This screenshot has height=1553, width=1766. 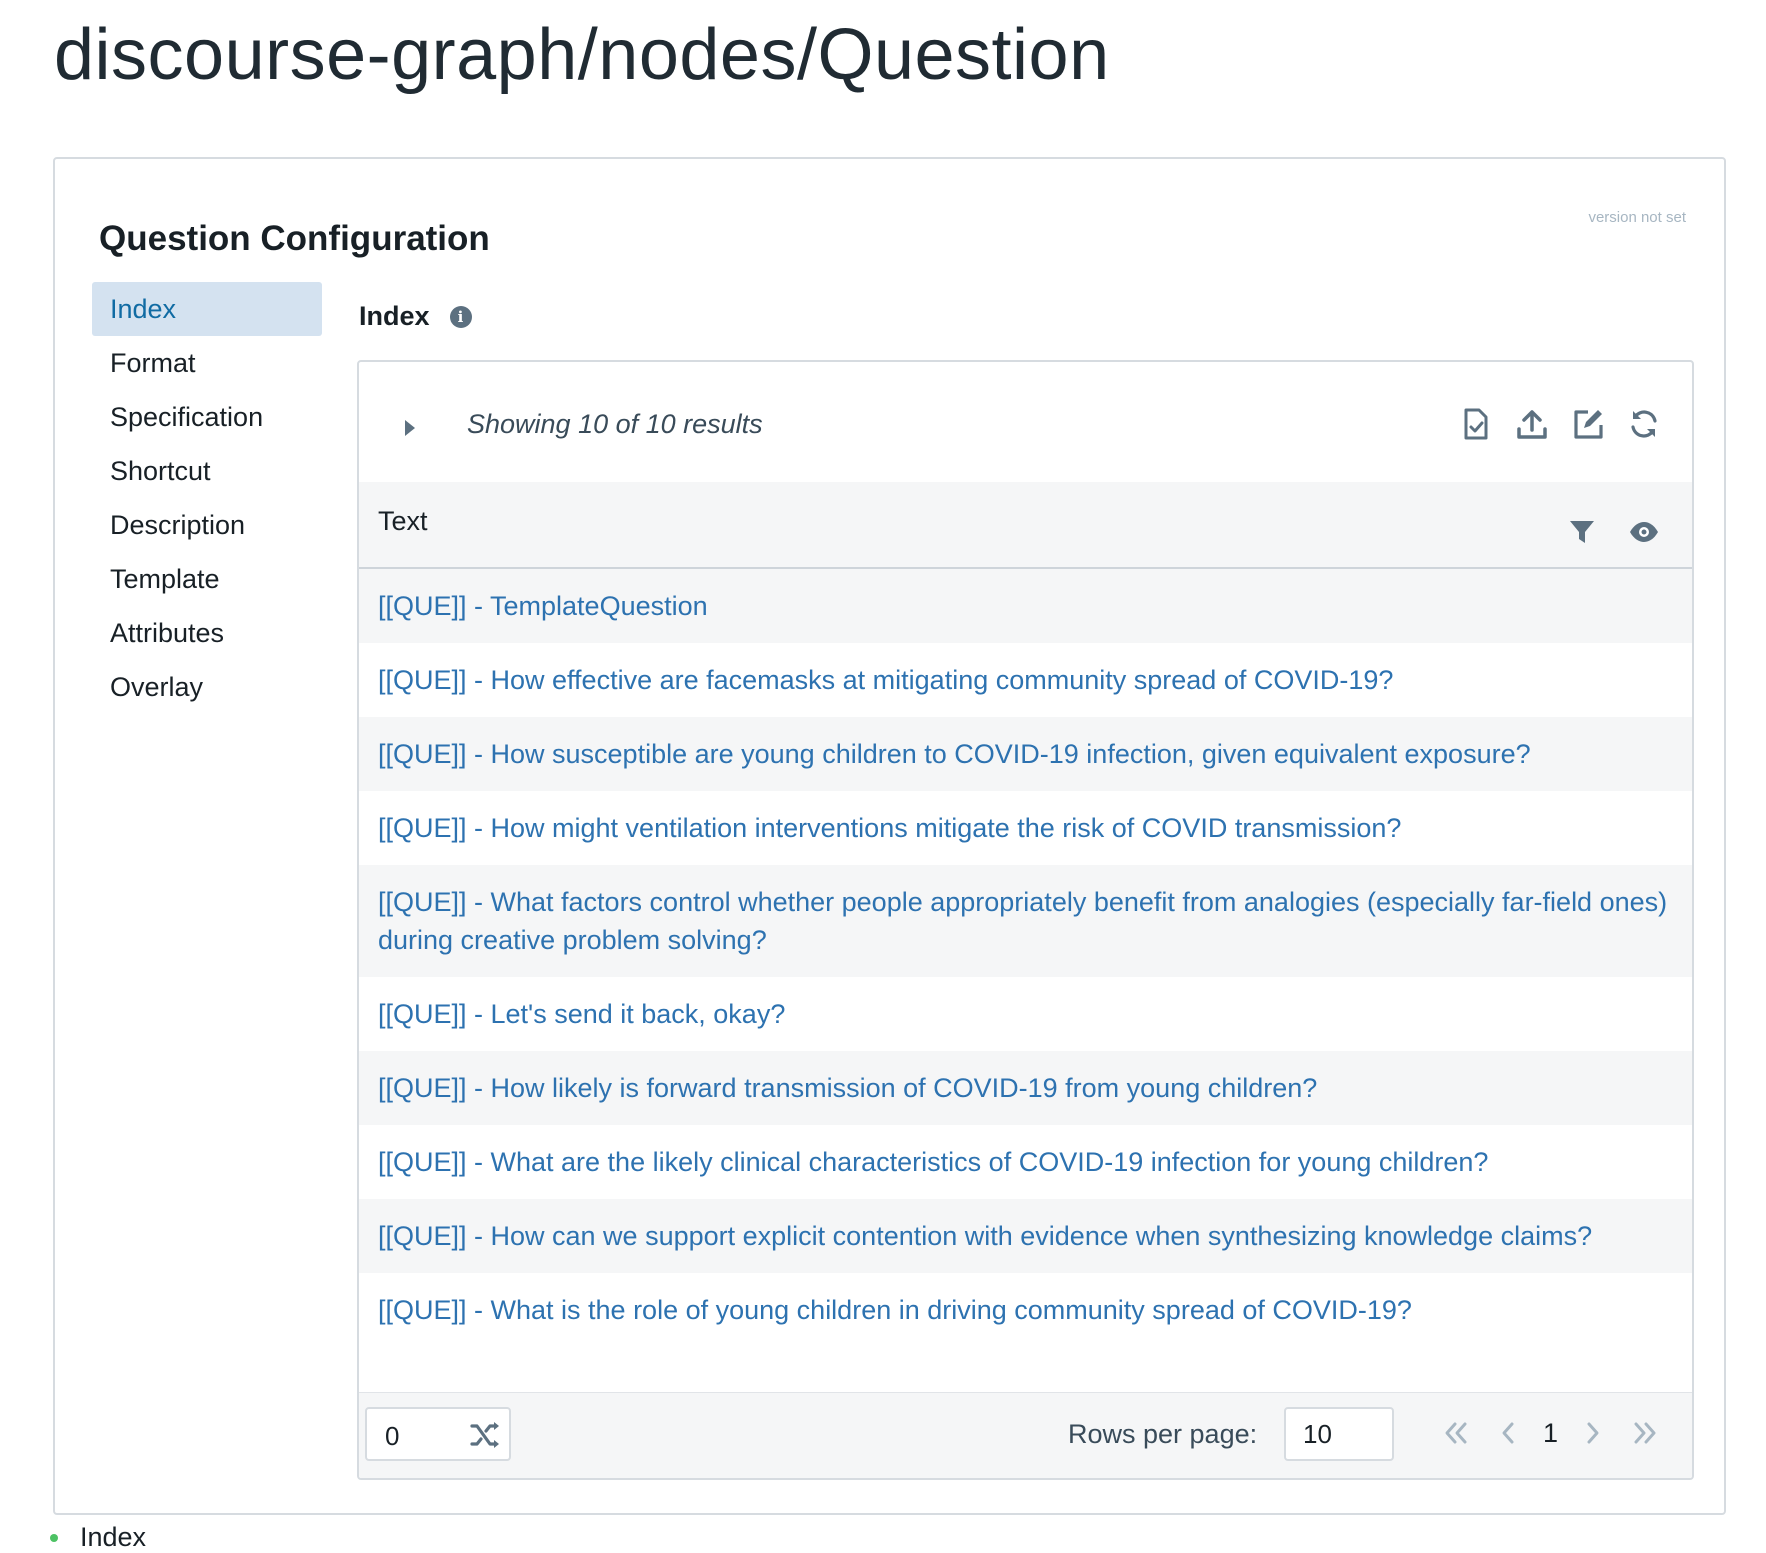 What do you see at coordinates (1637, 217) in the screenshot?
I see `version-label: version not set` at bounding box center [1637, 217].